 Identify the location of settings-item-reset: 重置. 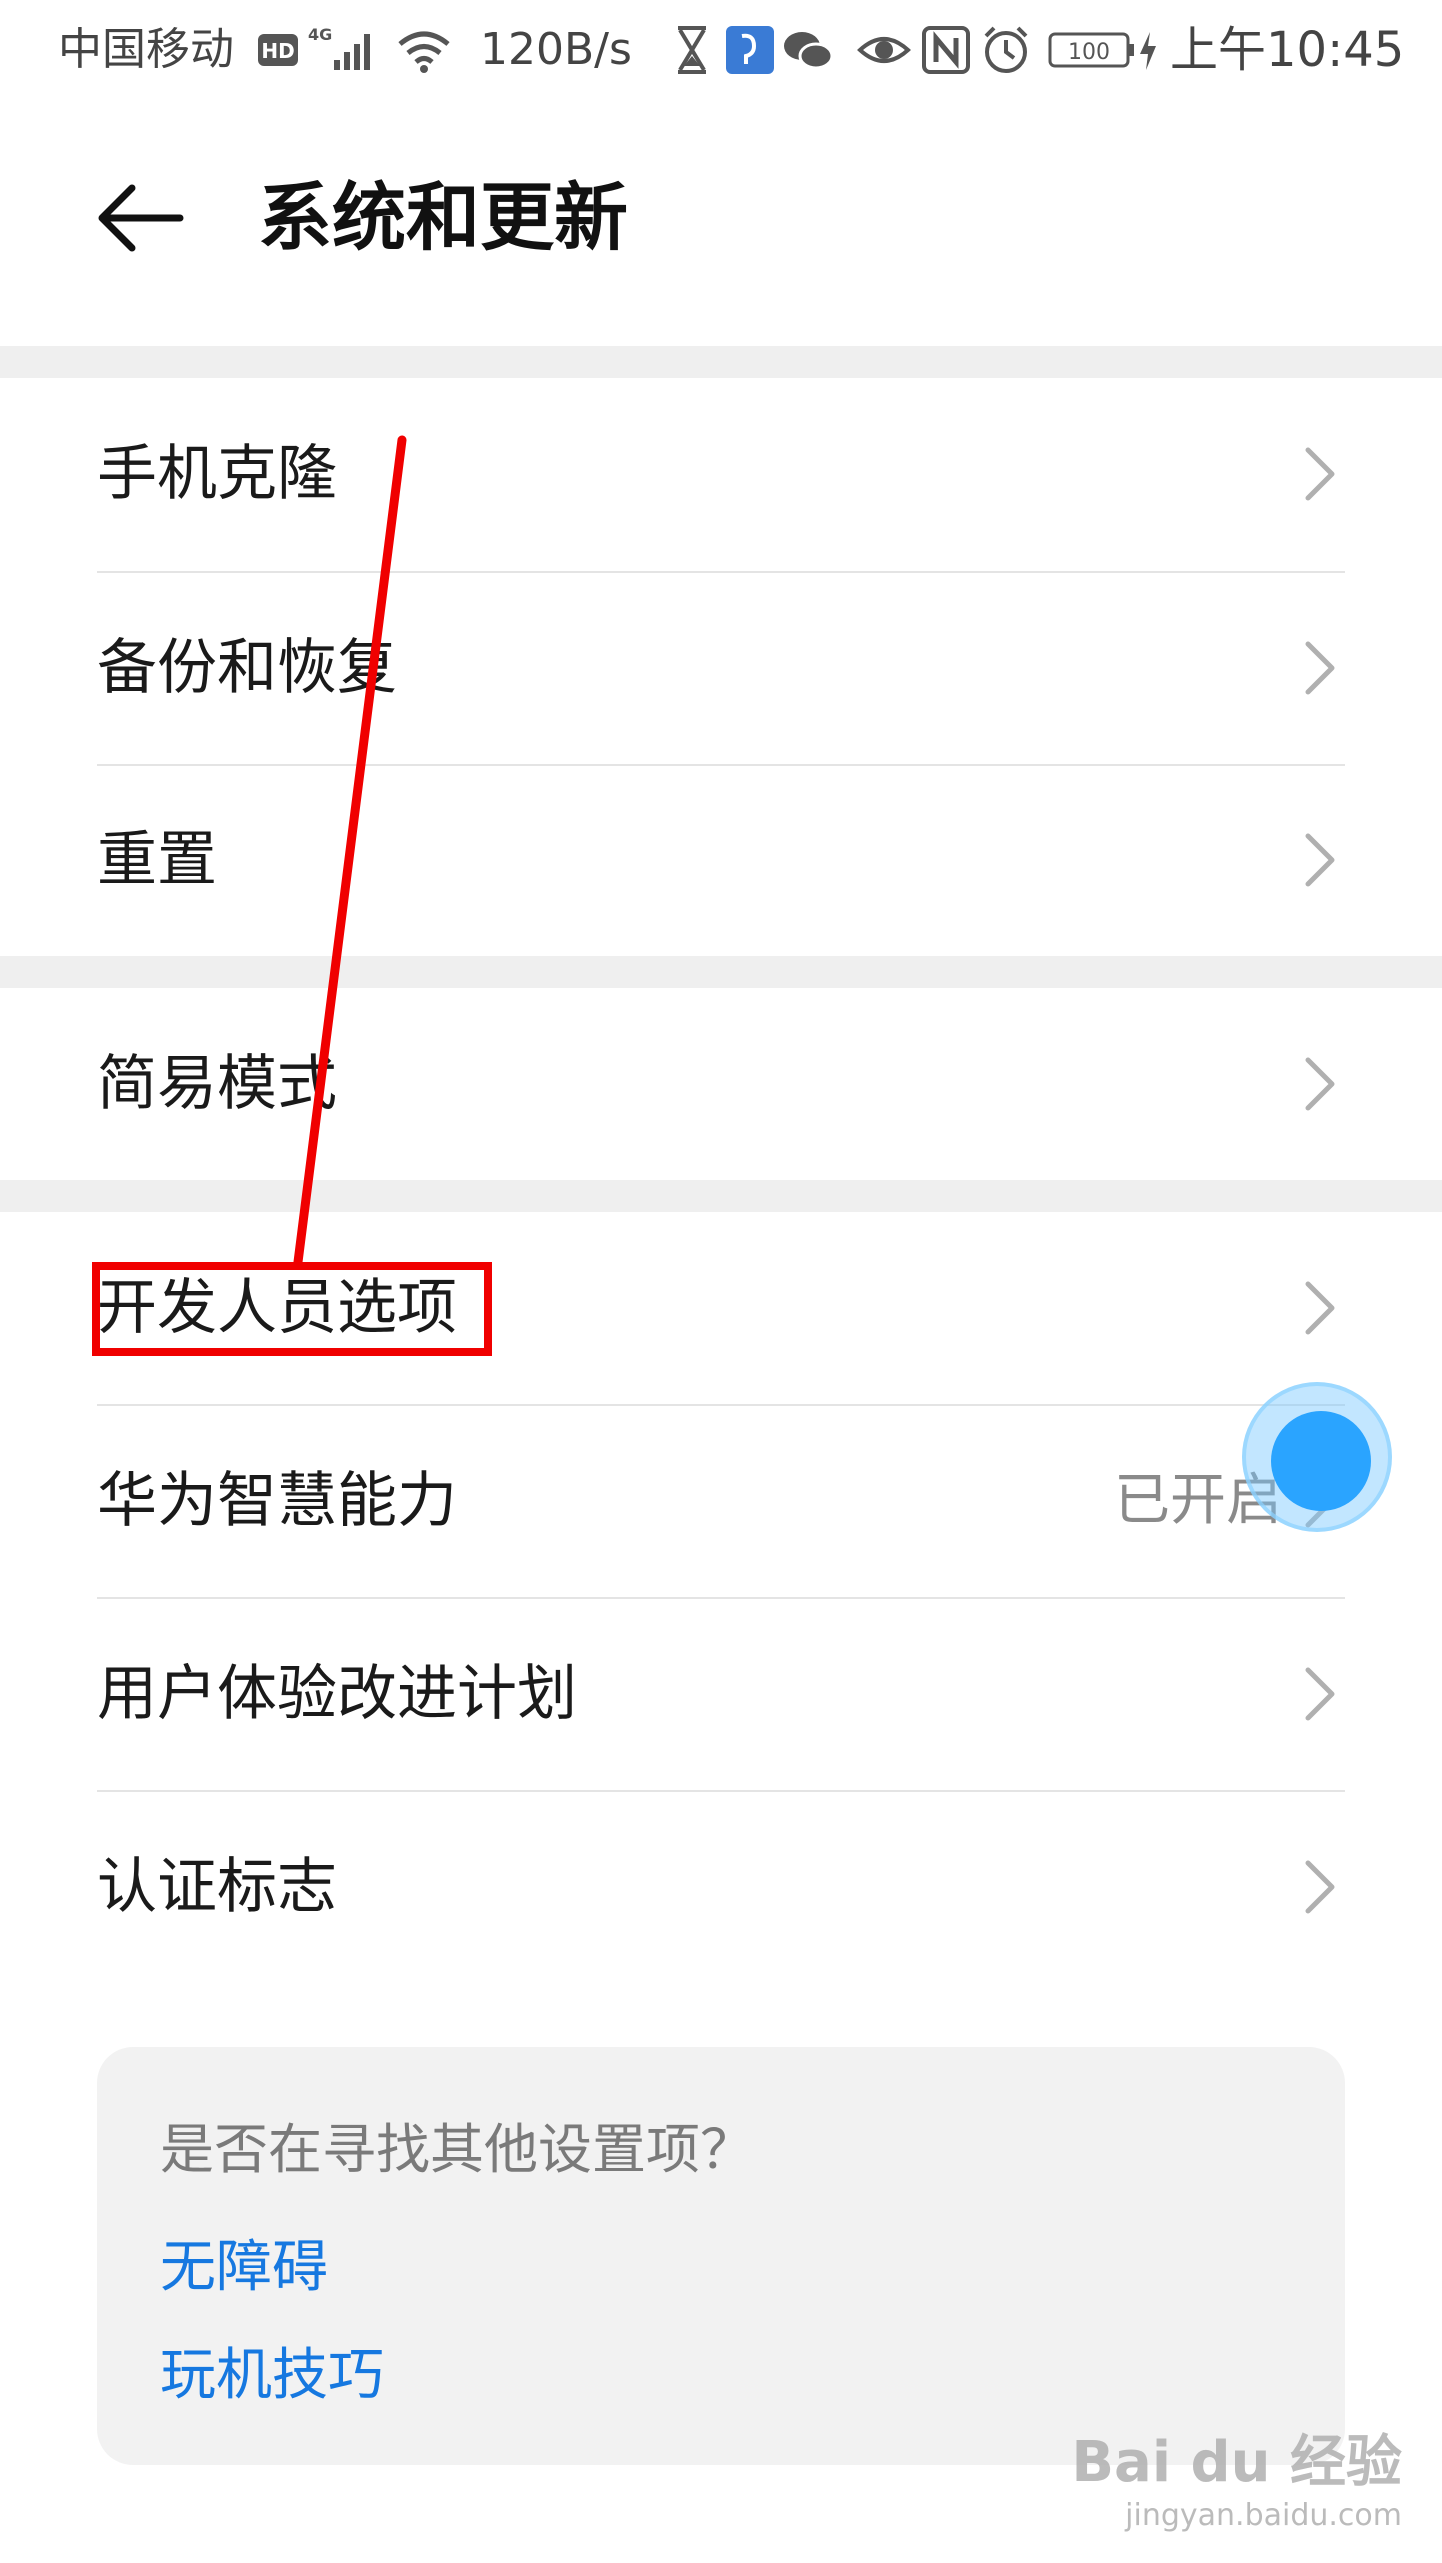
(721, 860).